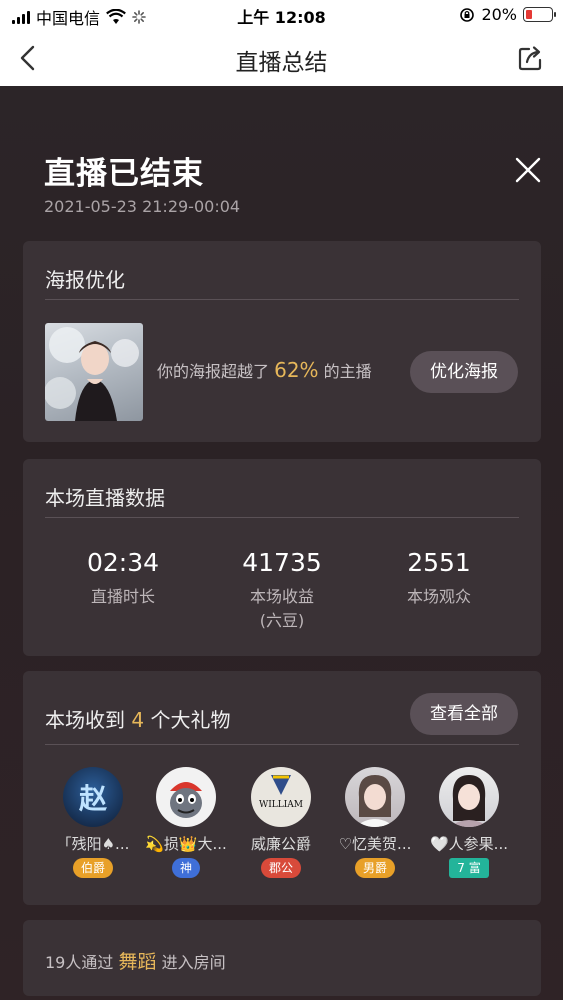 This screenshot has width=563, height=1000. Describe the element at coordinates (282, 609) in the screenshot. I see `stat-label: 本场收益 (六豆)` at that location.